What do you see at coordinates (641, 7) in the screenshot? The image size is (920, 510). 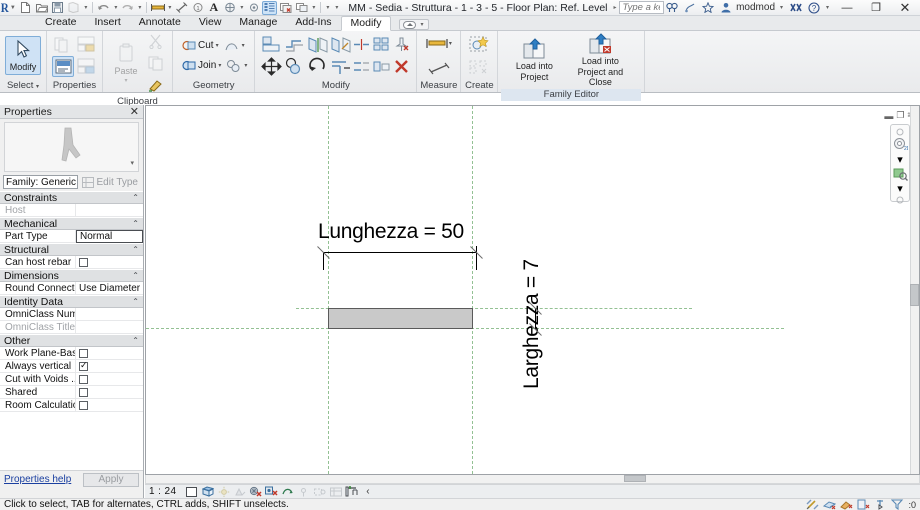 I see `search-input` at bounding box center [641, 7].